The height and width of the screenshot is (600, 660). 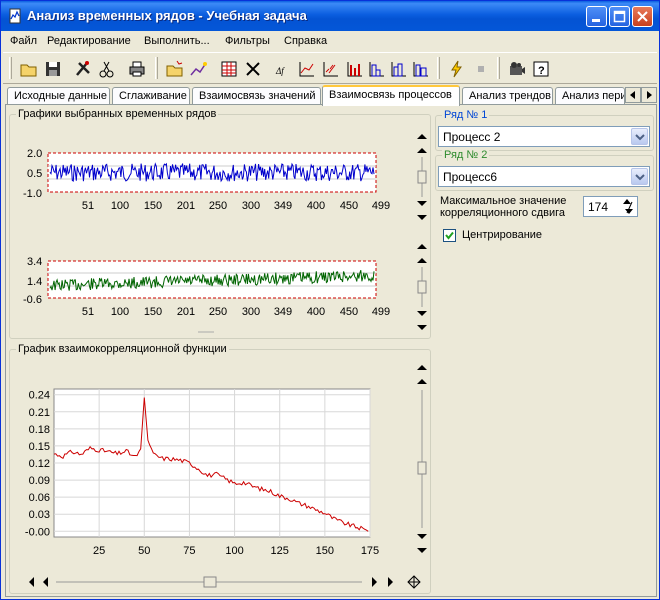 I want to click on toolbar-separator, so click(x=438, y=68).